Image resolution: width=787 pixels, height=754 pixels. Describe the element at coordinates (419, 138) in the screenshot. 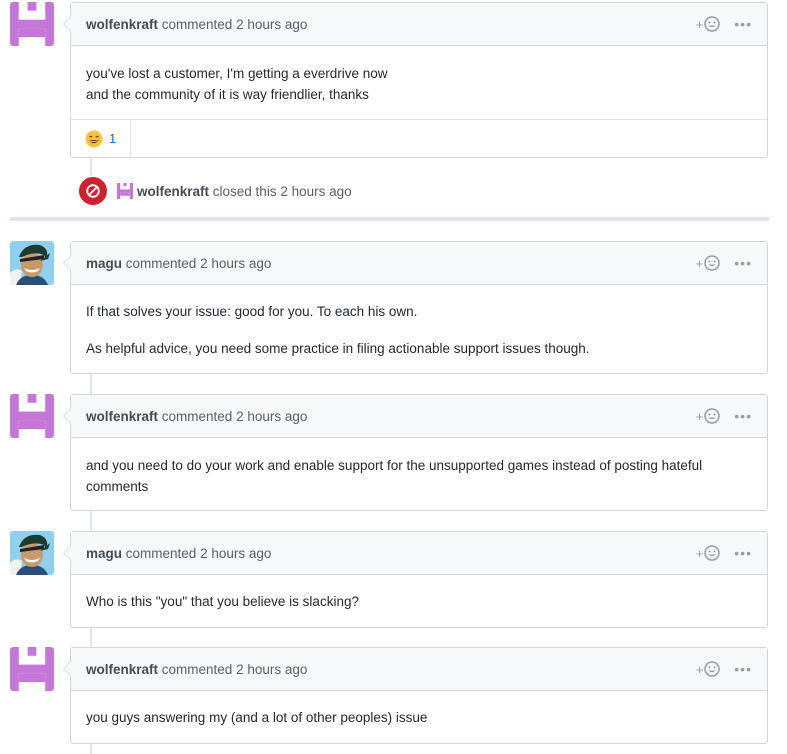

I see `reactions-bar: 1` at that location.